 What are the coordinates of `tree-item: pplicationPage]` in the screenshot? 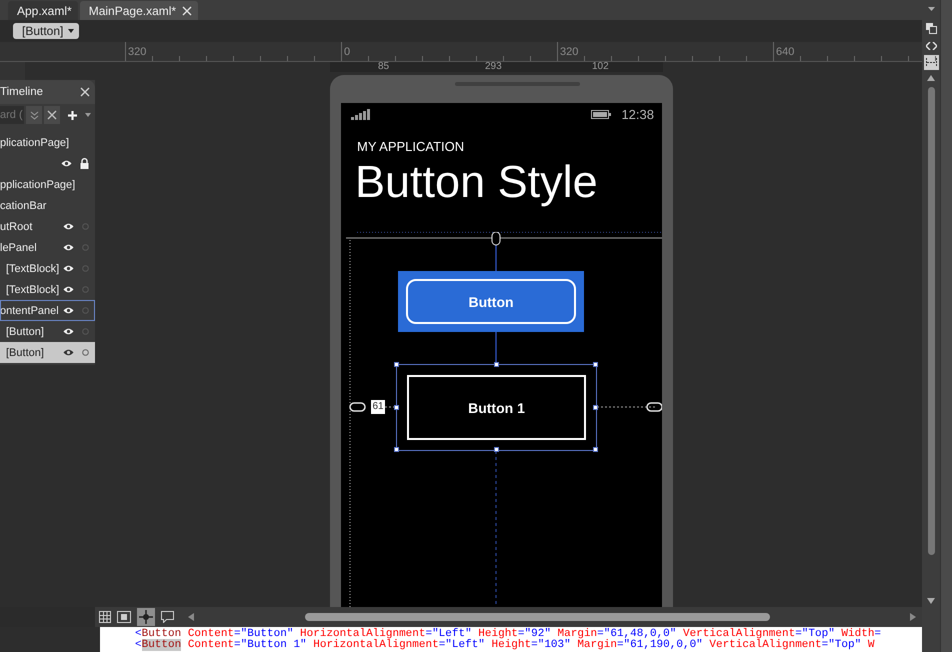 It's located at (47, 184).